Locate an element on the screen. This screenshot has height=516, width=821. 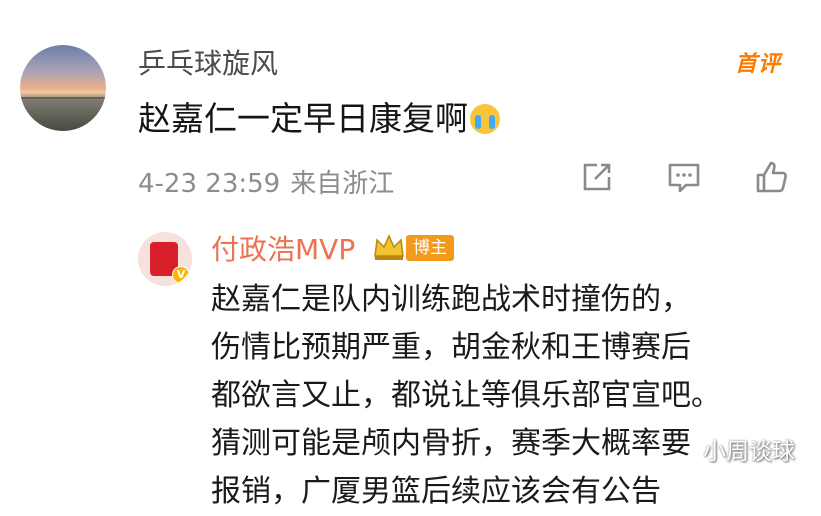
share-icon is located at coordinates (597, 177).